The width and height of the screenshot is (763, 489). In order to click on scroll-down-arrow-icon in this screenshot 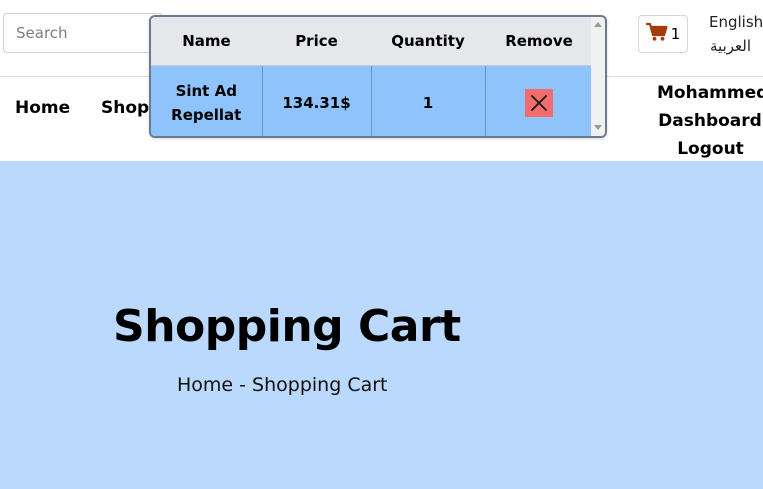, I will do `click(598, 127)`.